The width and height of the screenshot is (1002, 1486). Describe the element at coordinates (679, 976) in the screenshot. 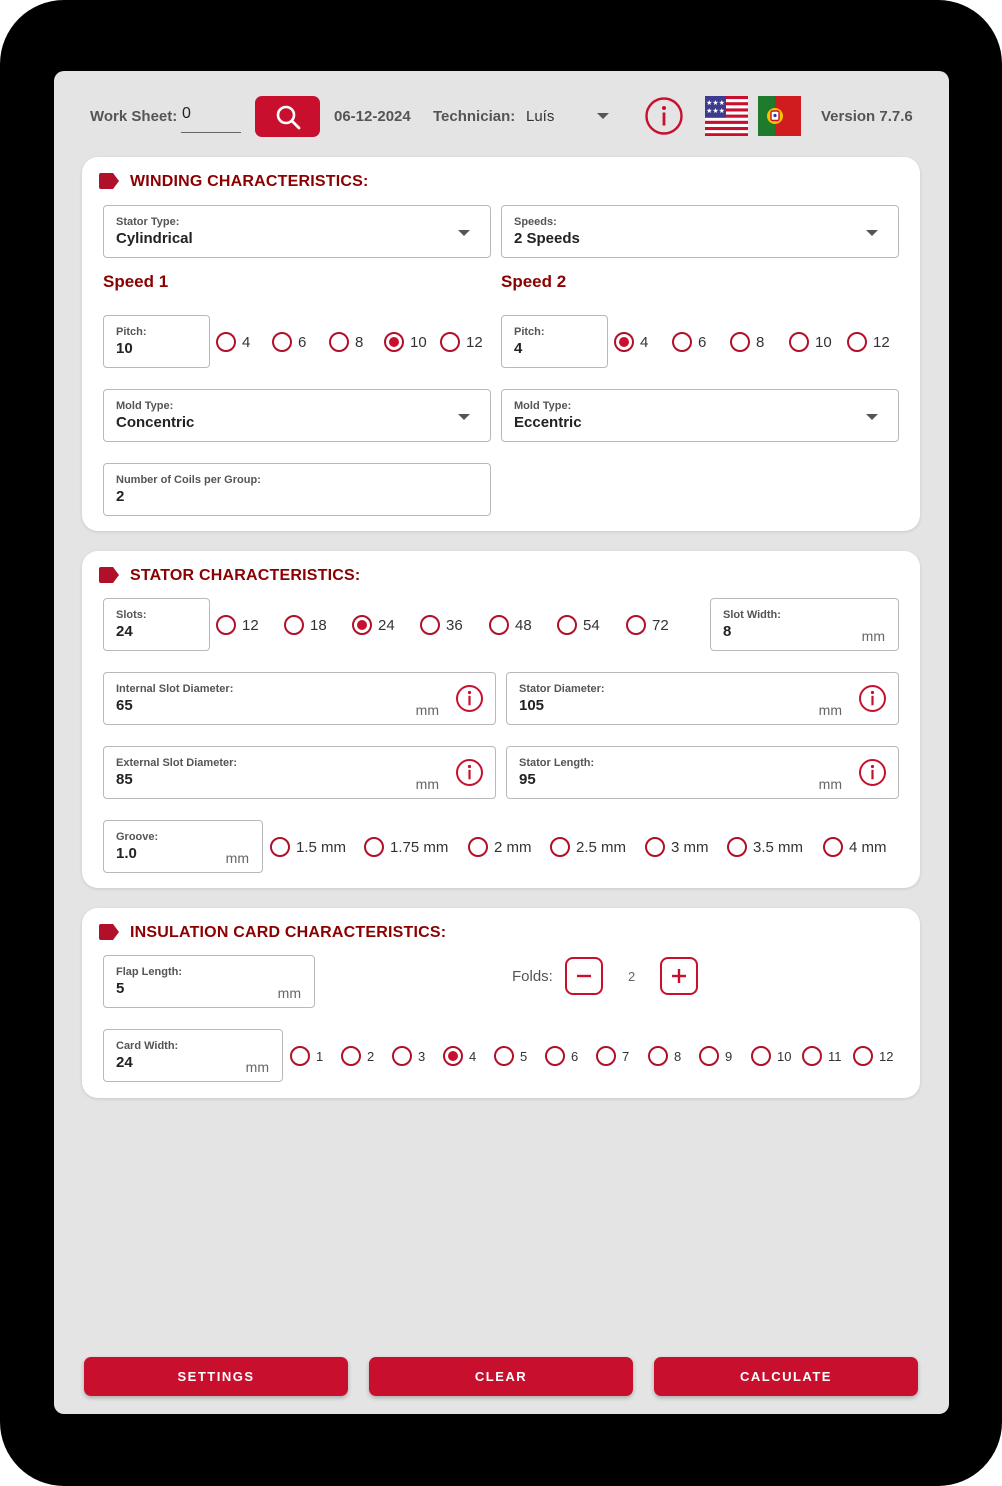

I see `increment-folds-button` at that location.